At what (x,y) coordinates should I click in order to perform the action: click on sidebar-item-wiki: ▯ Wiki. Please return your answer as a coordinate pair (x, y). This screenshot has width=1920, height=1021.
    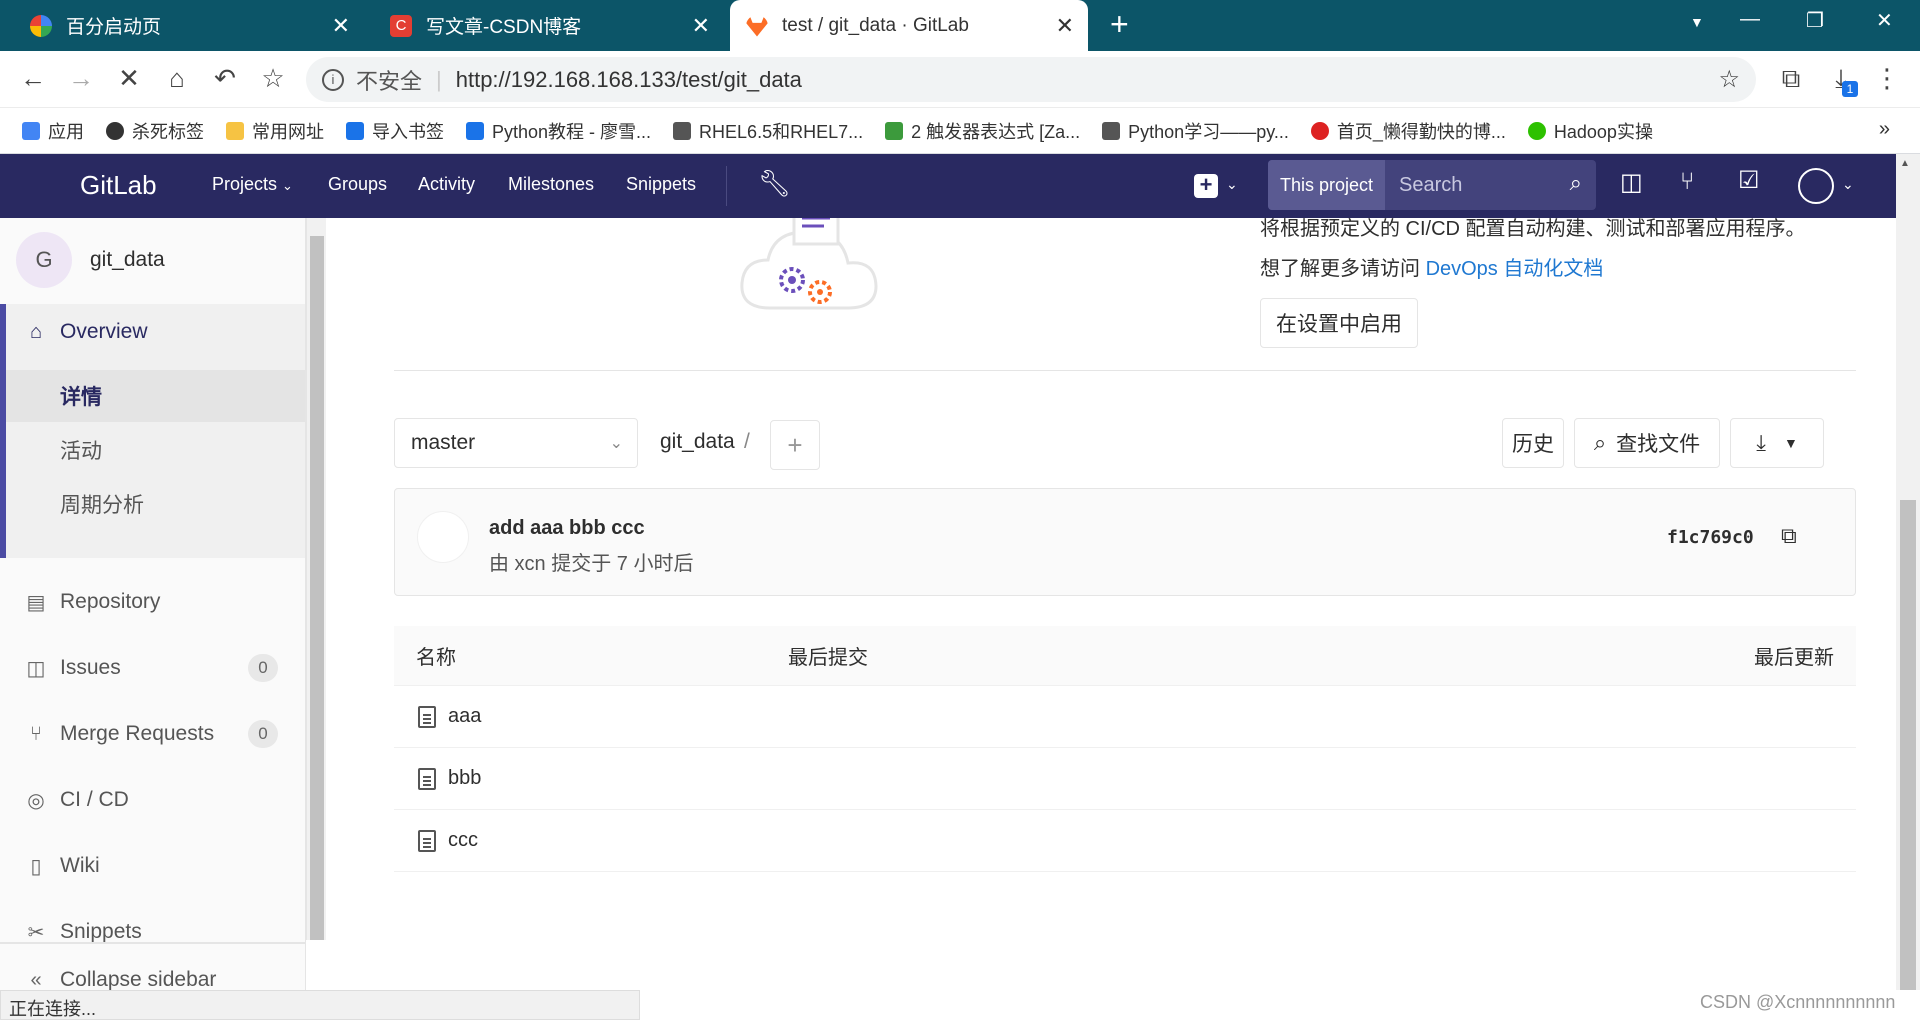
    Looking at the image, I should click on (152, 866).